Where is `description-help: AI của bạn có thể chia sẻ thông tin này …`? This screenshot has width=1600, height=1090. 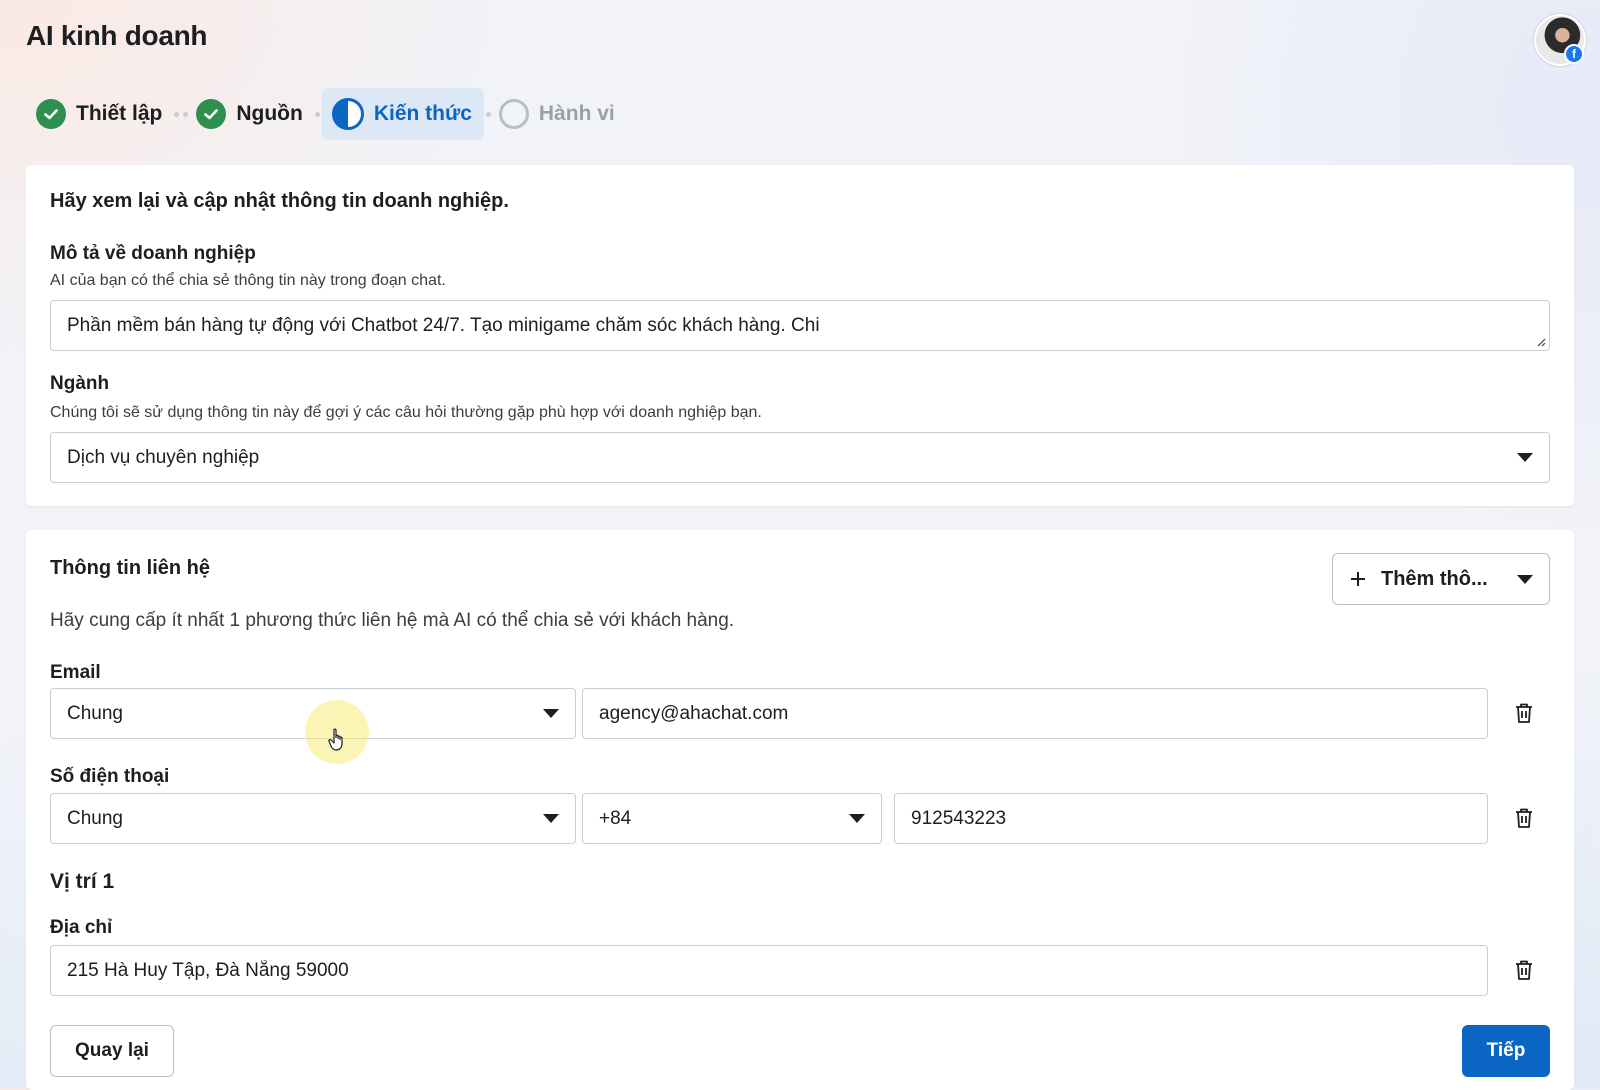
description-help: AI của bạn có thể chia sẻ thông tin này … is located at coordinates (248, 280).